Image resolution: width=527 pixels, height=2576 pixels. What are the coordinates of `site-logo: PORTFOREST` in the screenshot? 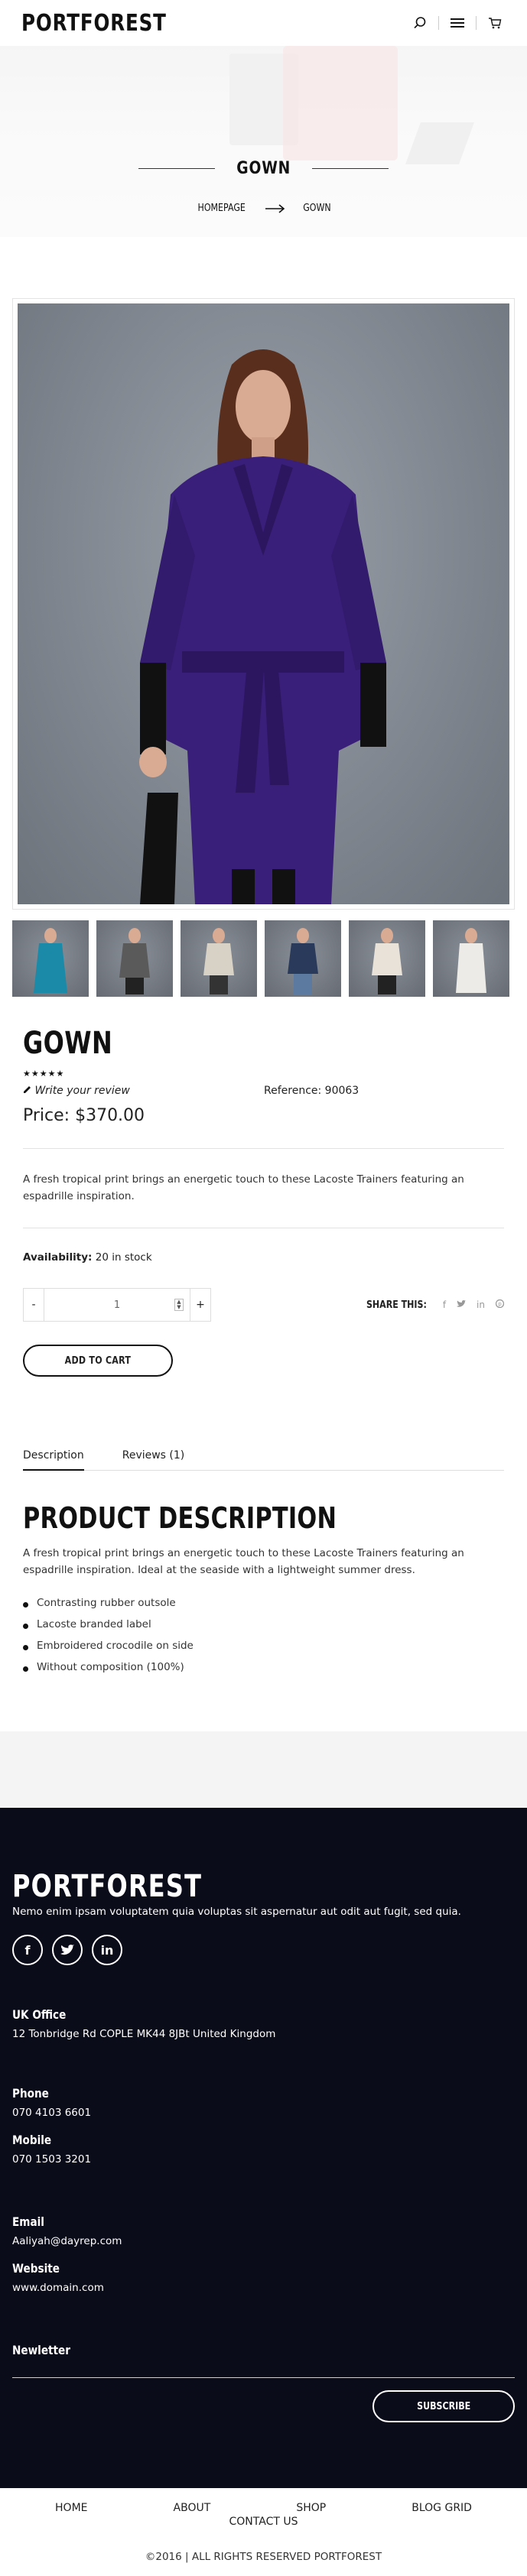 It's located at (94, 23).